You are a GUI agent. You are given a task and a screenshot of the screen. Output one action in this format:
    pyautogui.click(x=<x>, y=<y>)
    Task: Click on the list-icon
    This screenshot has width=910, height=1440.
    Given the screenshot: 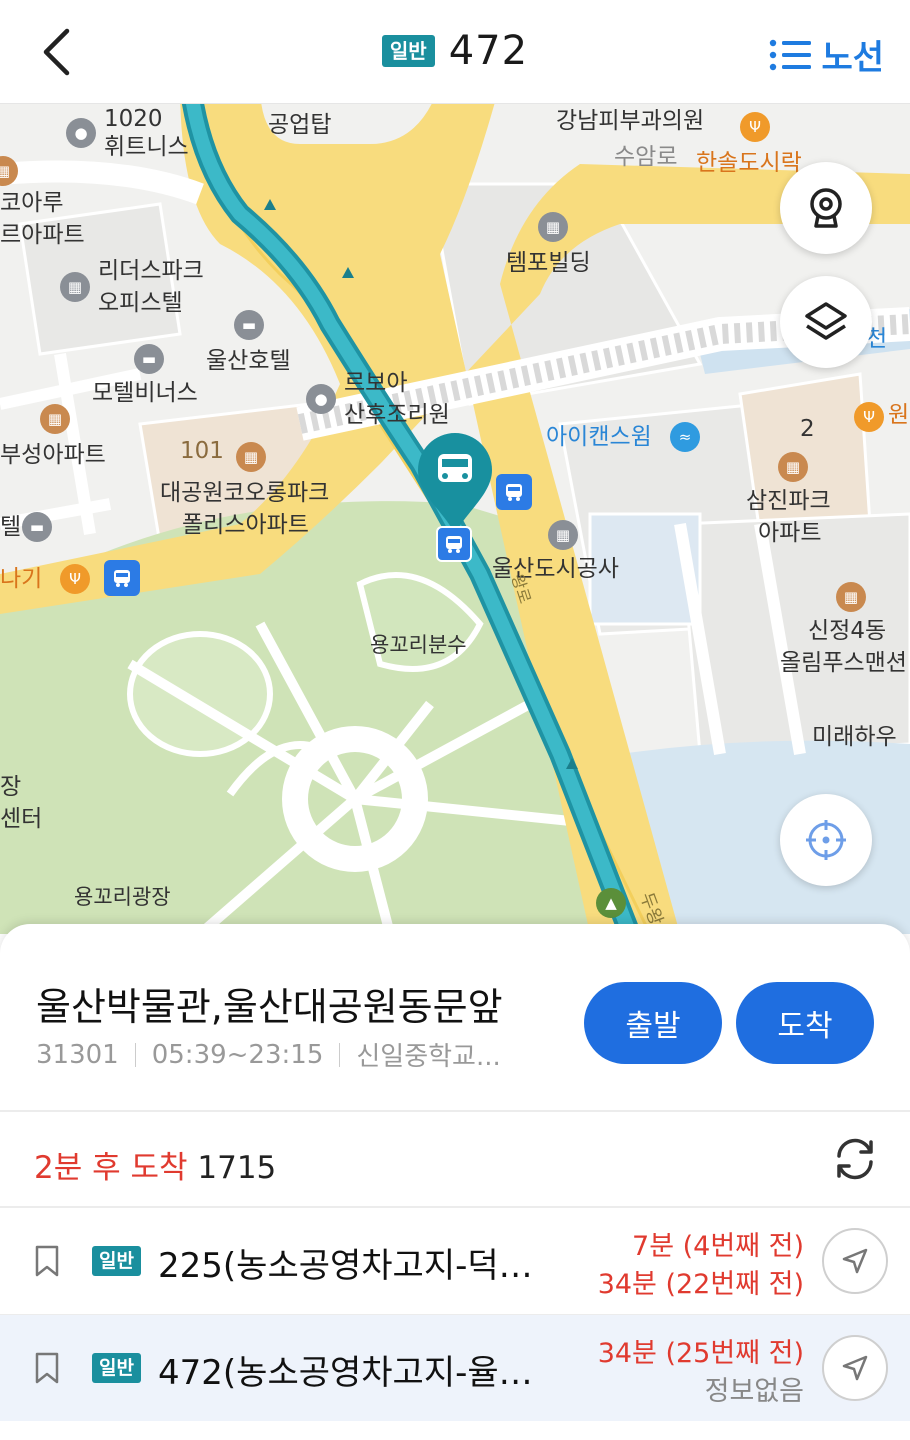 What is the action you would take?
    pyautogui.click(x=791, y=54)
    